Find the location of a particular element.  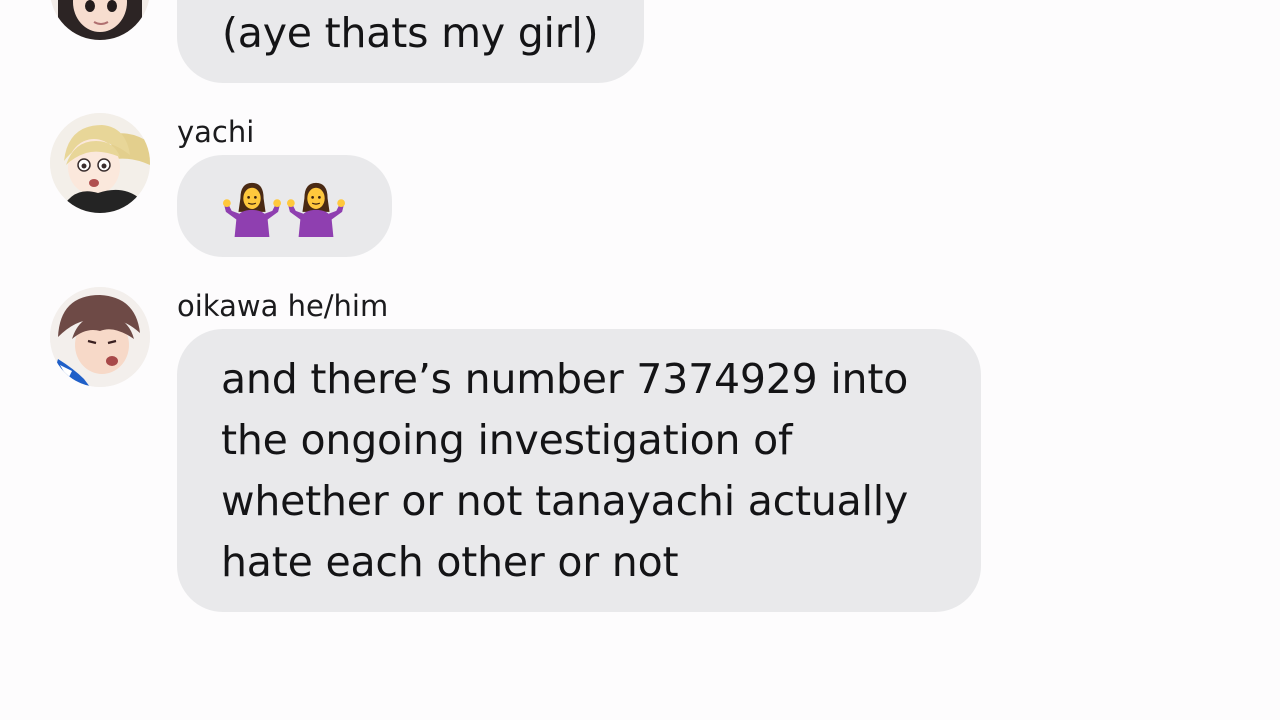

message-bubble: (aye thats my girl) is located at coordinates (410, 41).